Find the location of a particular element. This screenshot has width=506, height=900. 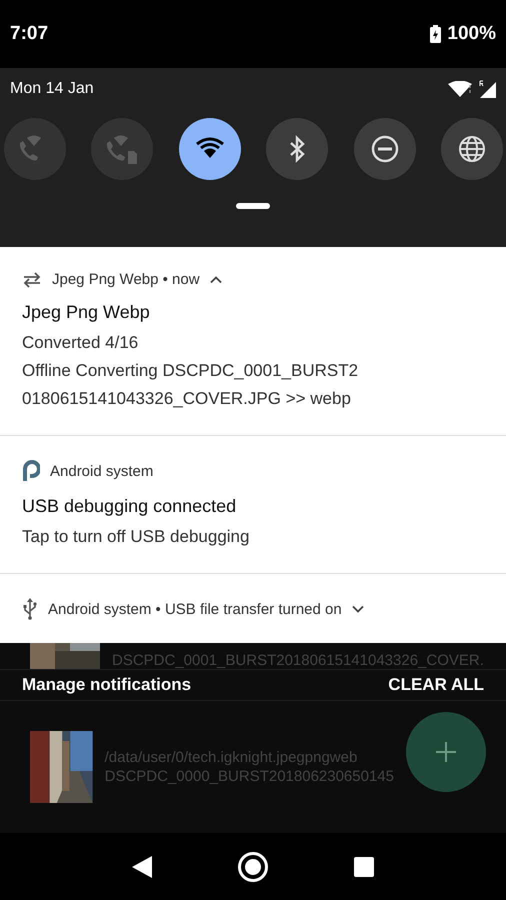

notification-header: Android system is located at coordinates (102, 471).